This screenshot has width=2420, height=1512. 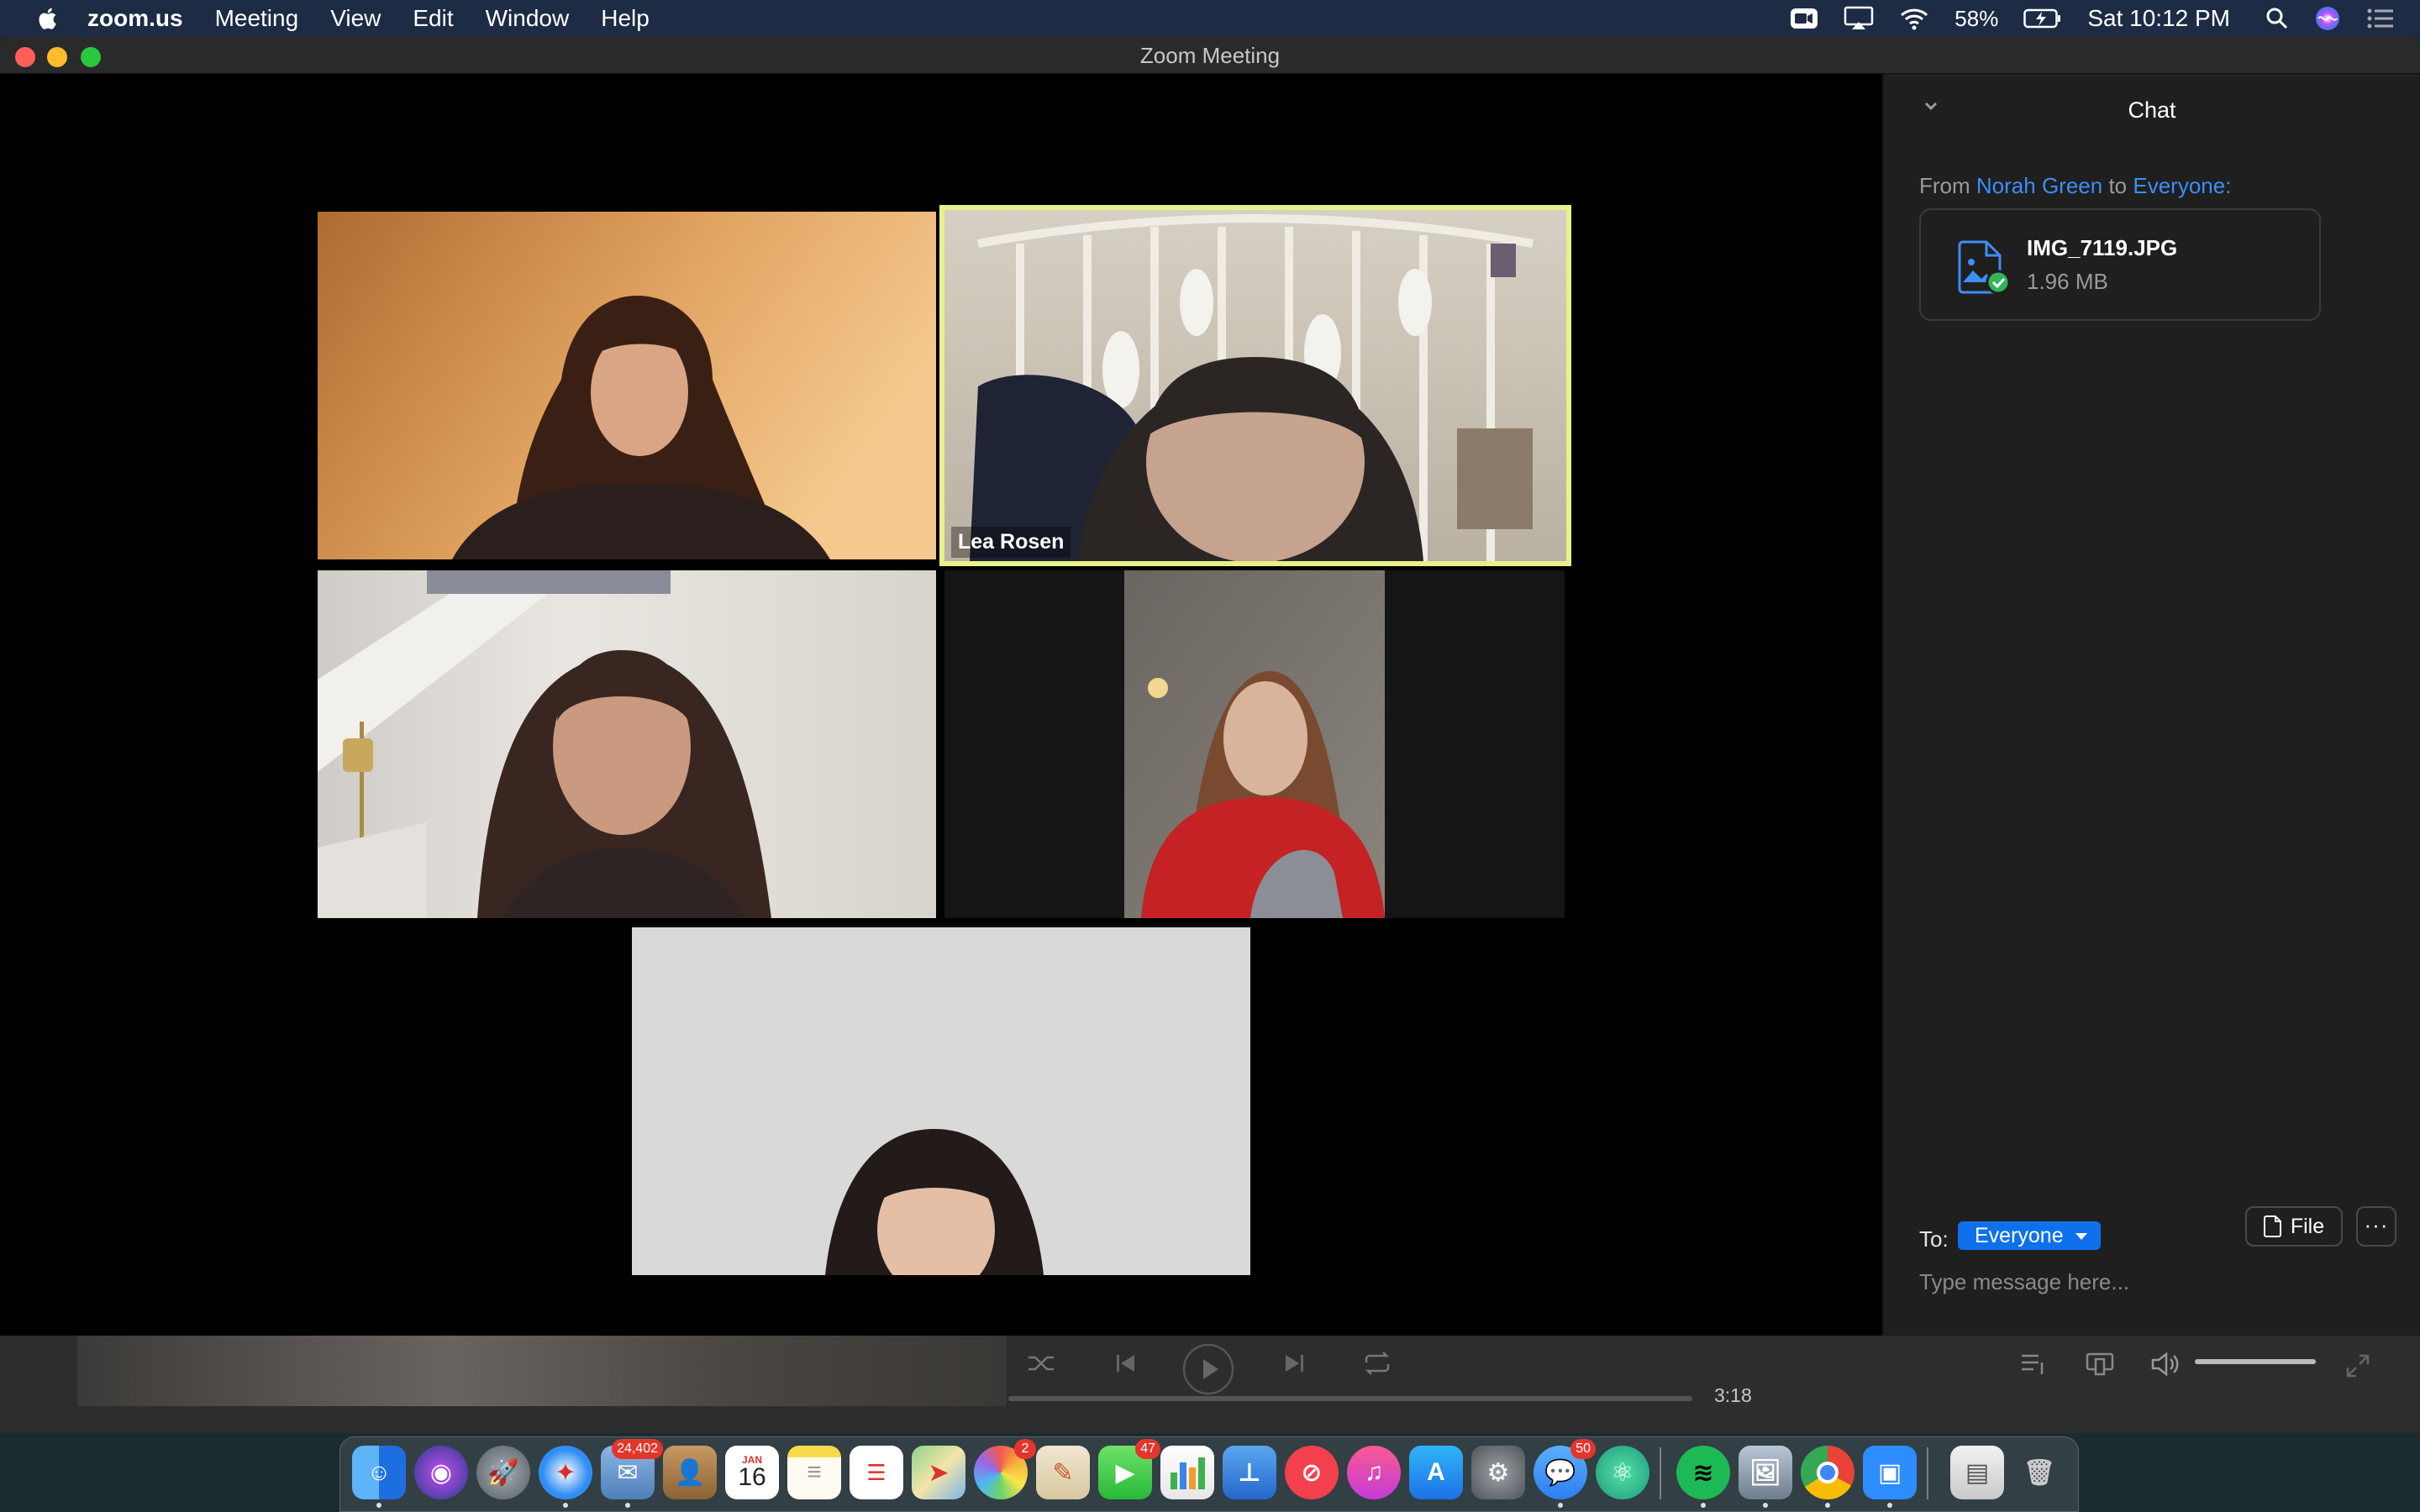 What do you see at coordinates (2081, 1236) in the screenshot?
I see `caret-down-icon` at bounding box center [2081, 1236].